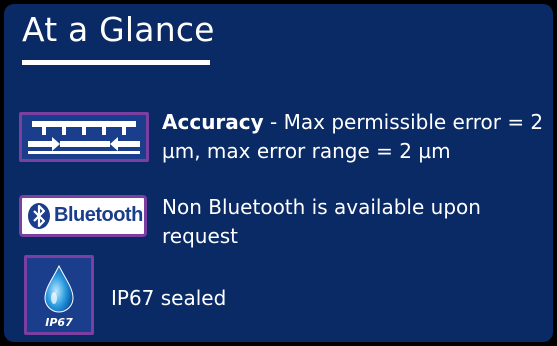 The width and height of the screenshot is (557, 346). Describe the element at coordinates (59, 322) in the screenshot. I see `ip67-badge: IP67` at that location.